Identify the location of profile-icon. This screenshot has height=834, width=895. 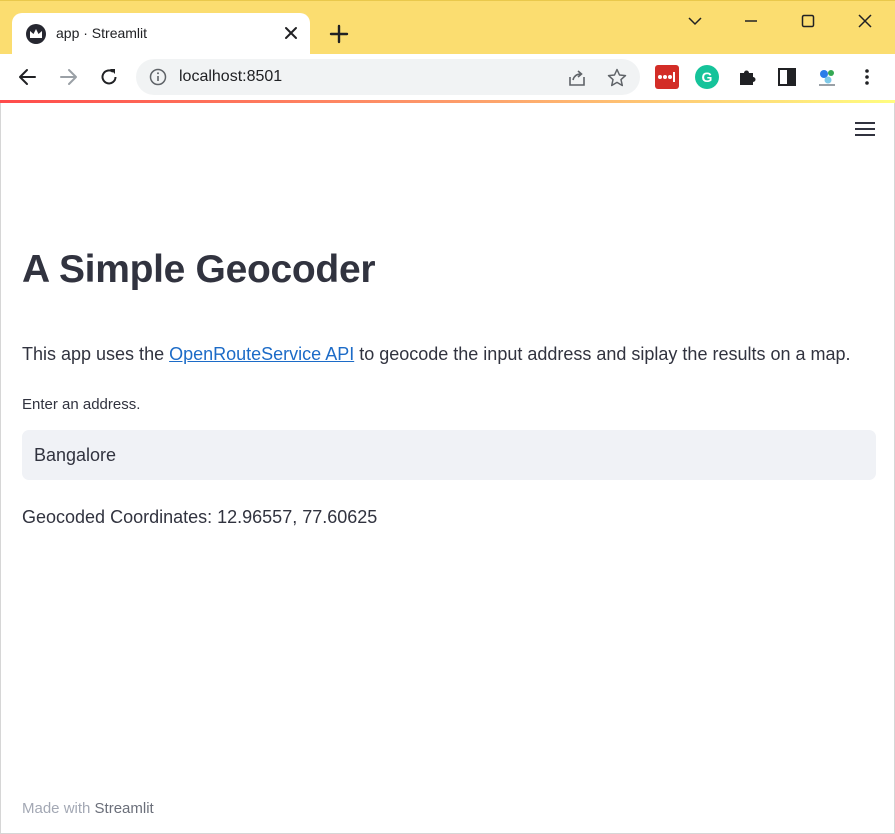
(827, 77).